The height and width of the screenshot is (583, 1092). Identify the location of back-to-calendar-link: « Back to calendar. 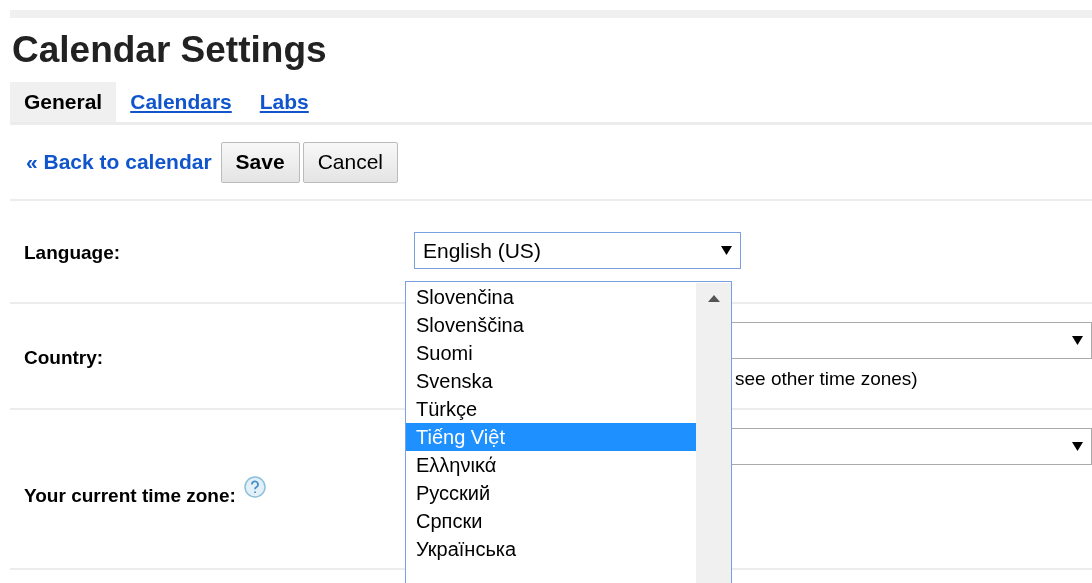
(119, 162).